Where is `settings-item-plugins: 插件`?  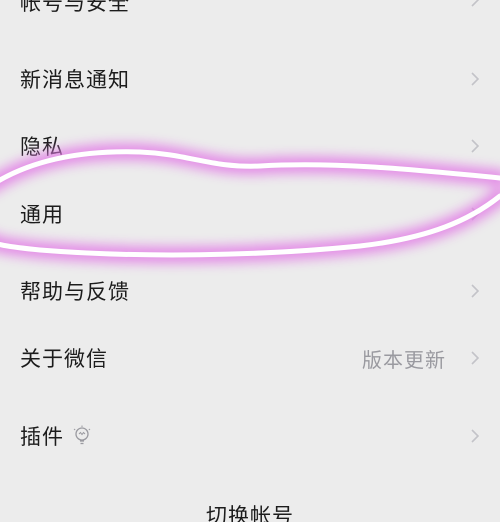
settings-item-plugins: 插件 is located at coordinates (250, 436).